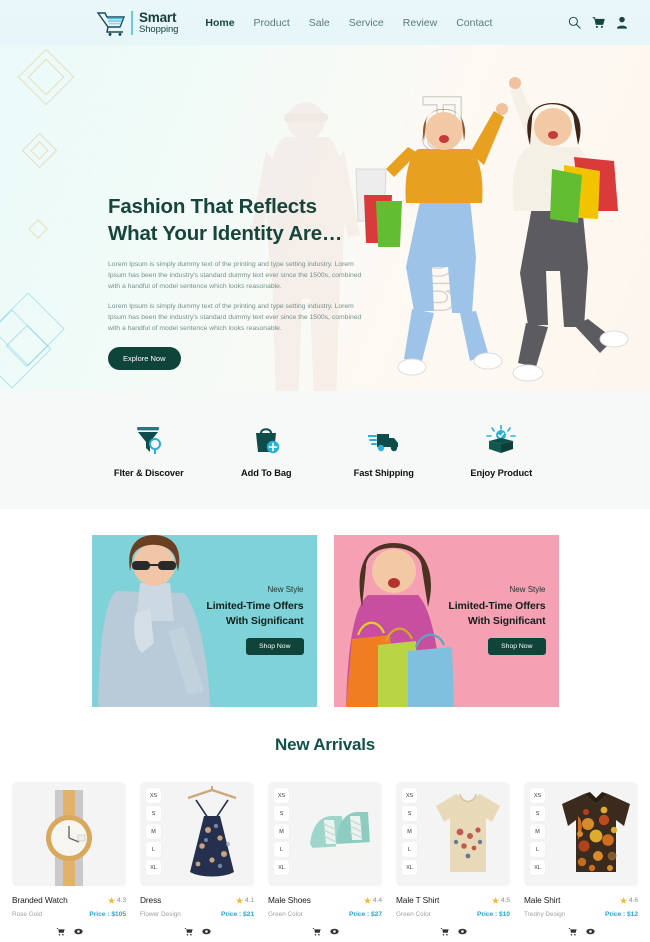 This screenshot has height=942, width=650. I want to click on logo-line-1: Smart, so click(158, 17).